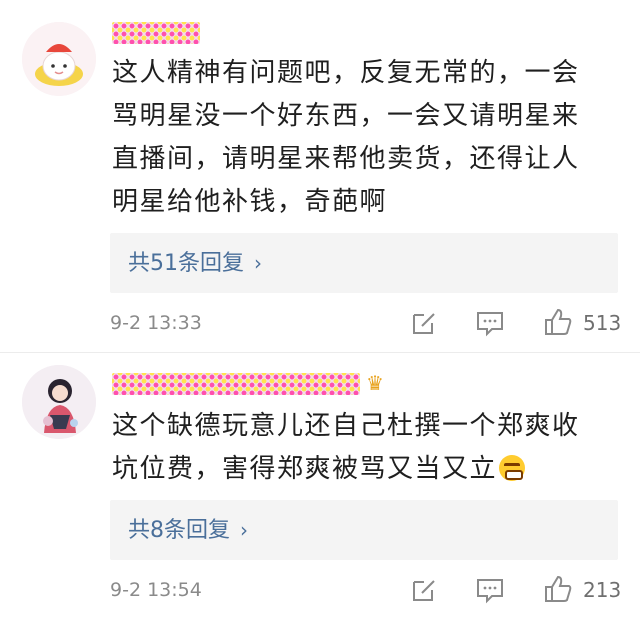  What do you see at coordinates (602, 323) in the screenshot?
I see `like-count: 513` at bounding box center [602, 323].